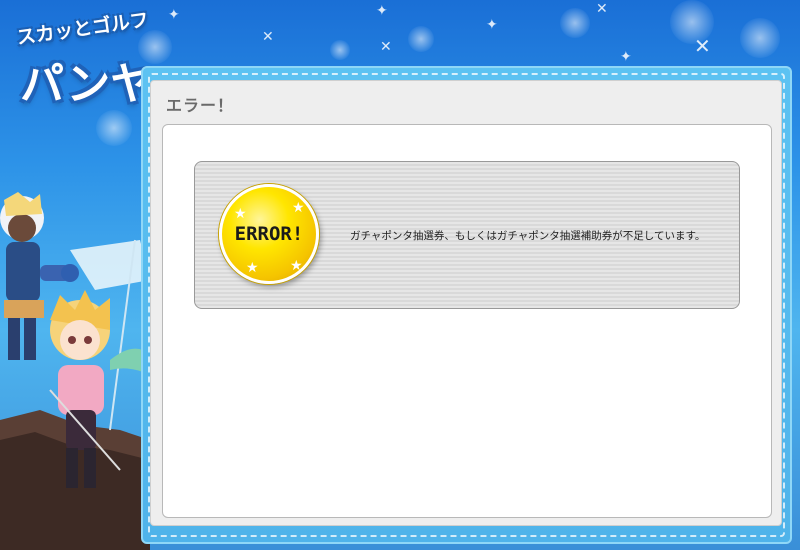  I want to click on page-title: エラー！, so click(200, 105).